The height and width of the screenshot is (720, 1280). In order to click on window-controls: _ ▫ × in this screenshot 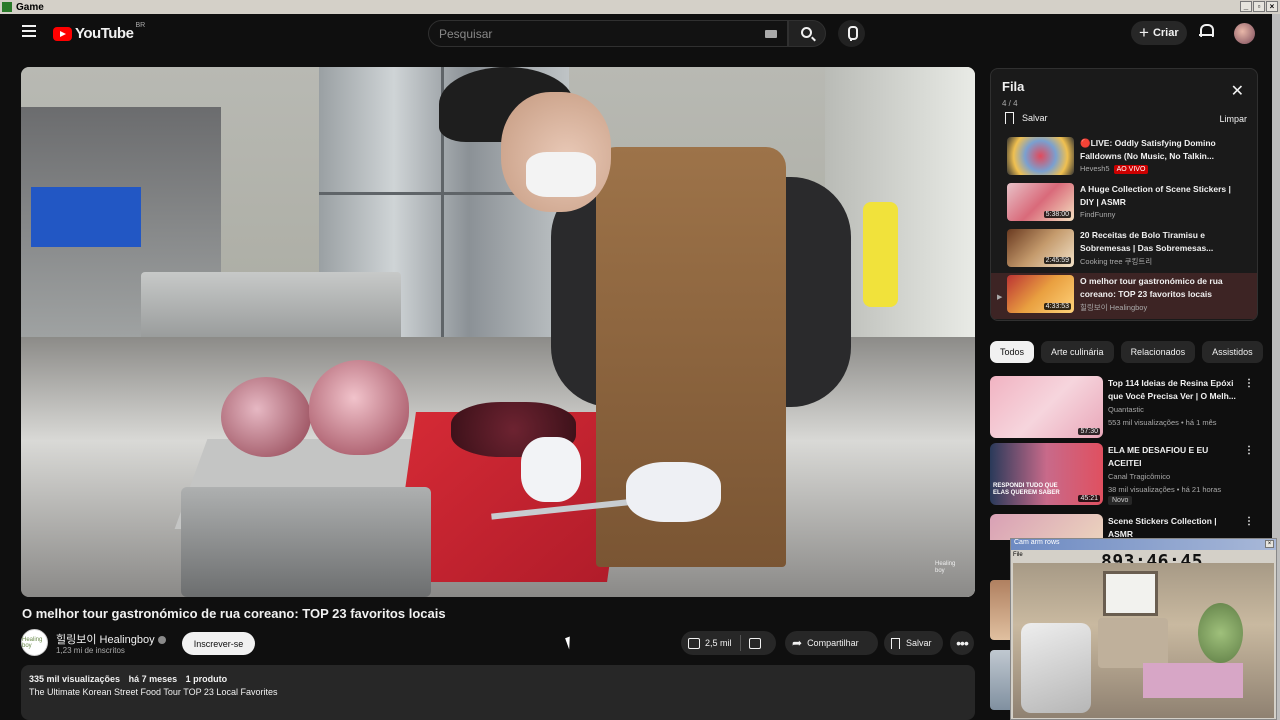, I will do `click(1259, 6)`.